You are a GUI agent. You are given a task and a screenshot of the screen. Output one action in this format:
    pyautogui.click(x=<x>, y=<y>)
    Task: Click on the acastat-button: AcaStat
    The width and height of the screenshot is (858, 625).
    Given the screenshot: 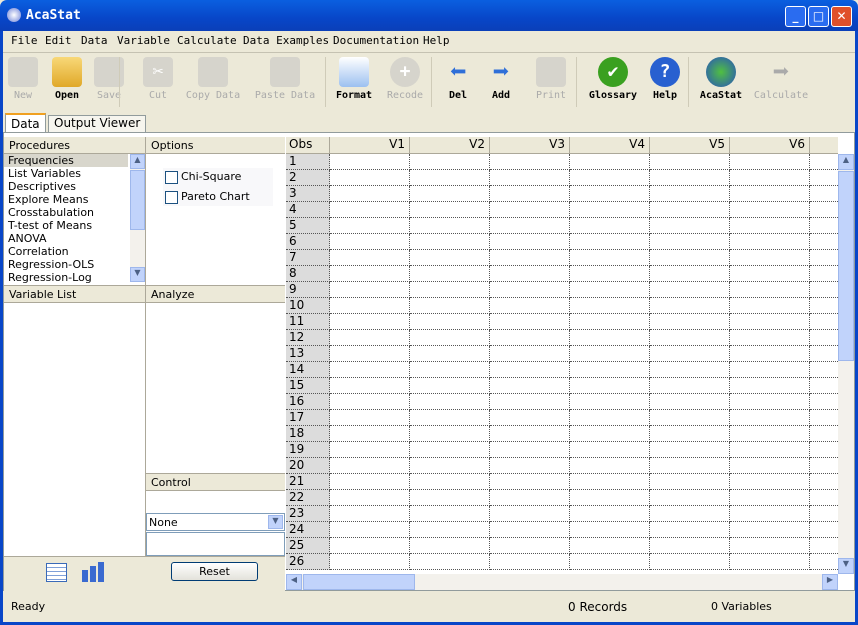 What is the action you would take?
    pyautogui.click(x=721, y=79)
    